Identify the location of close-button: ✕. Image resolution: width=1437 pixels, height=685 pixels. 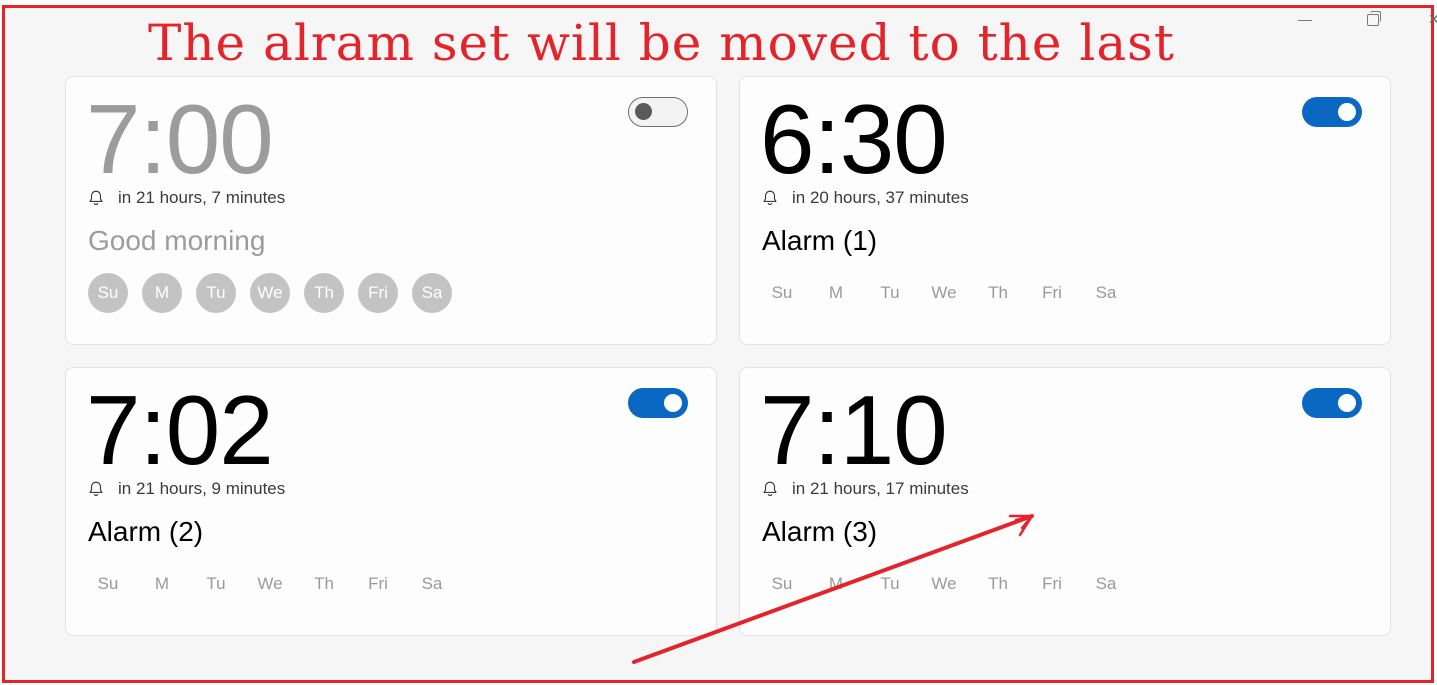
(1432, 20).